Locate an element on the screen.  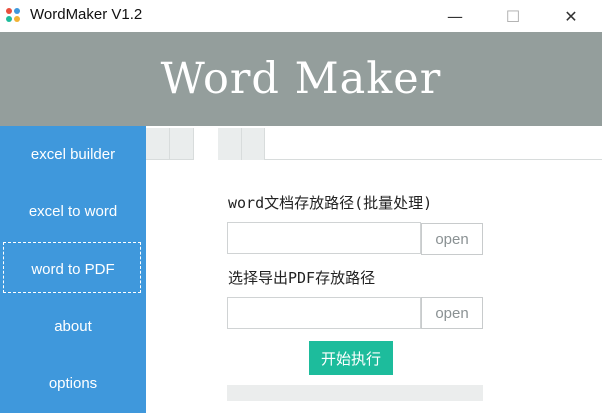
word-open-button: open is located at coordinates (452, 239).